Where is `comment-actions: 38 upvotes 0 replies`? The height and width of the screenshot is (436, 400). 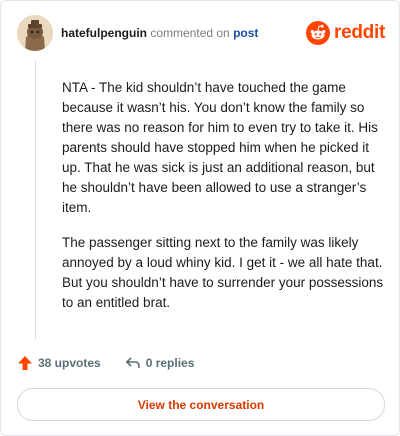
comment-actions: 38 upvotes 0 replies is located at coordinates (201, 363).